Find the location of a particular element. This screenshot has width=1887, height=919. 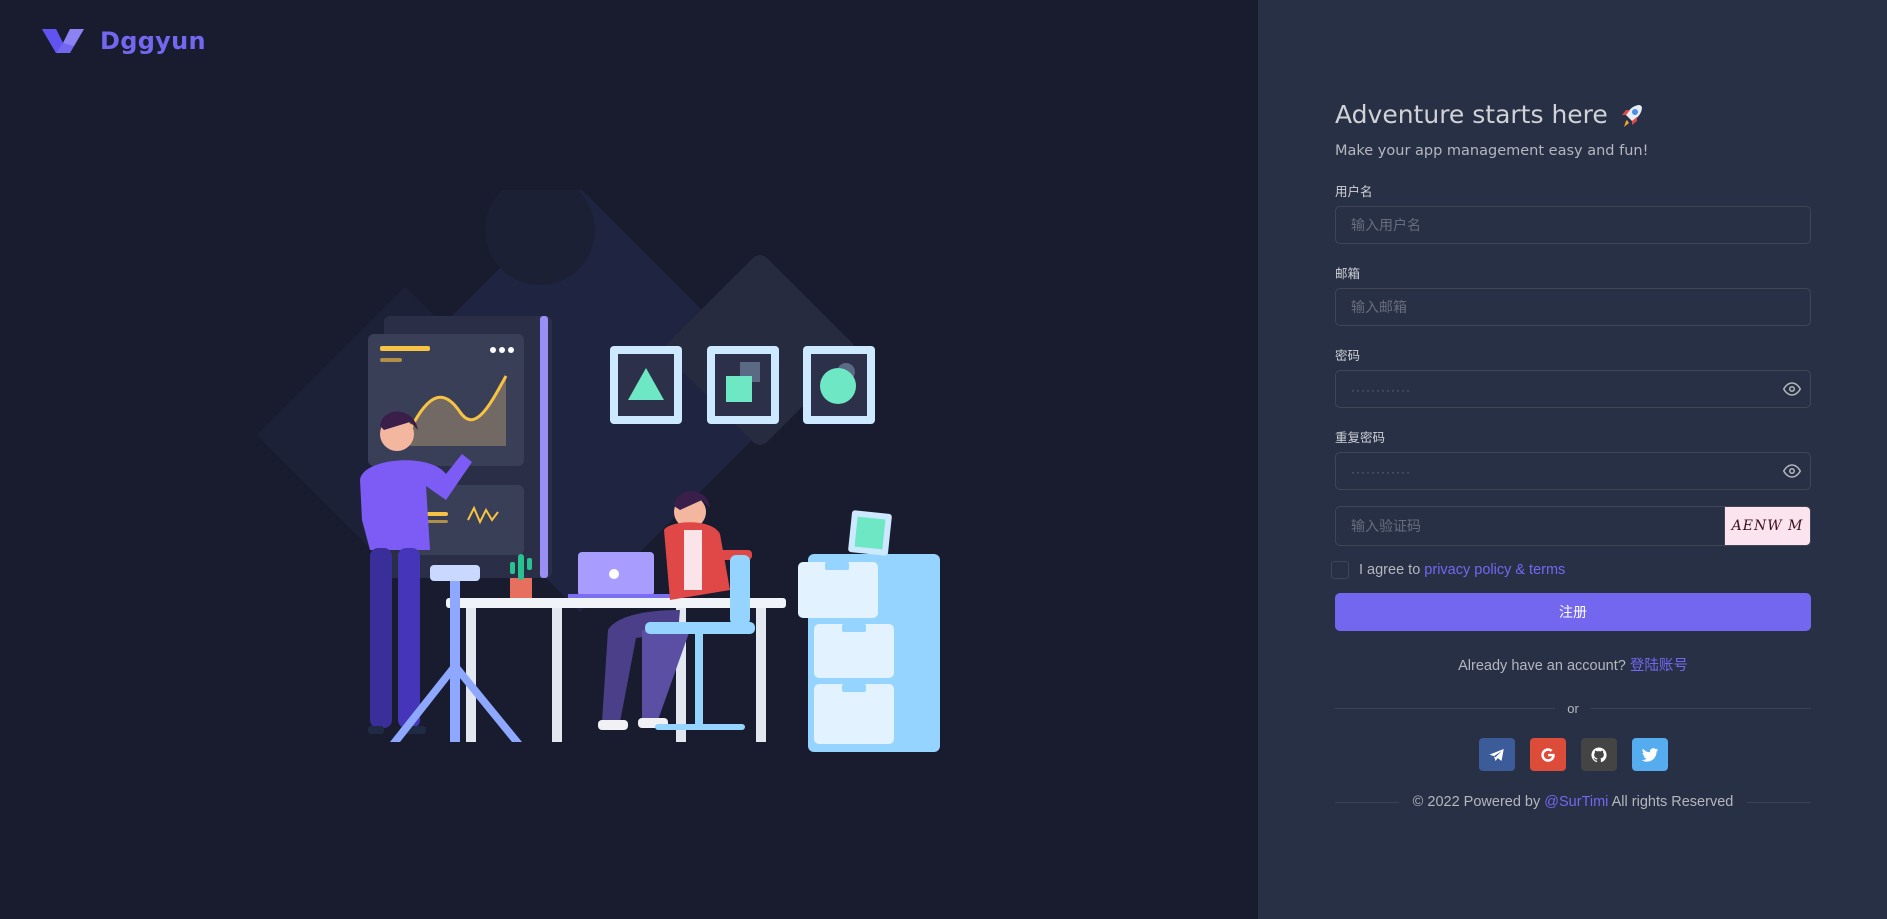

confirm-password-field: 重复密码 is located at coordinates (1573, 458).